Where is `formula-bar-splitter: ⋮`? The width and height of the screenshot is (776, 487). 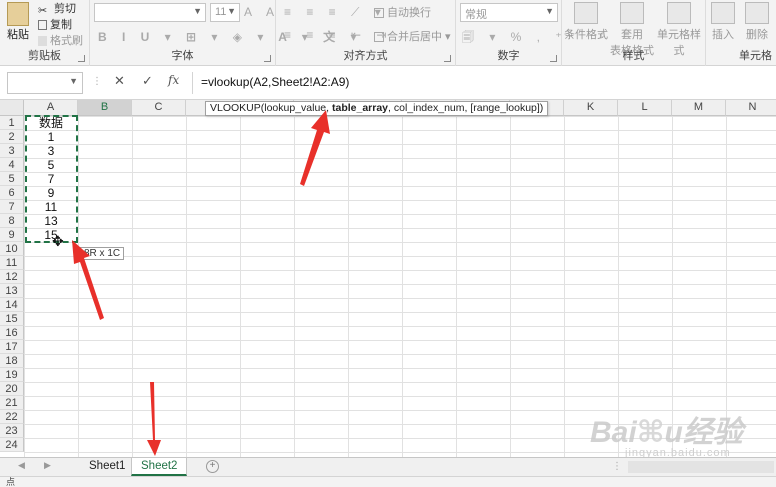 formula-bar-splitter: ⋮ is located at coordinates (97, 81).